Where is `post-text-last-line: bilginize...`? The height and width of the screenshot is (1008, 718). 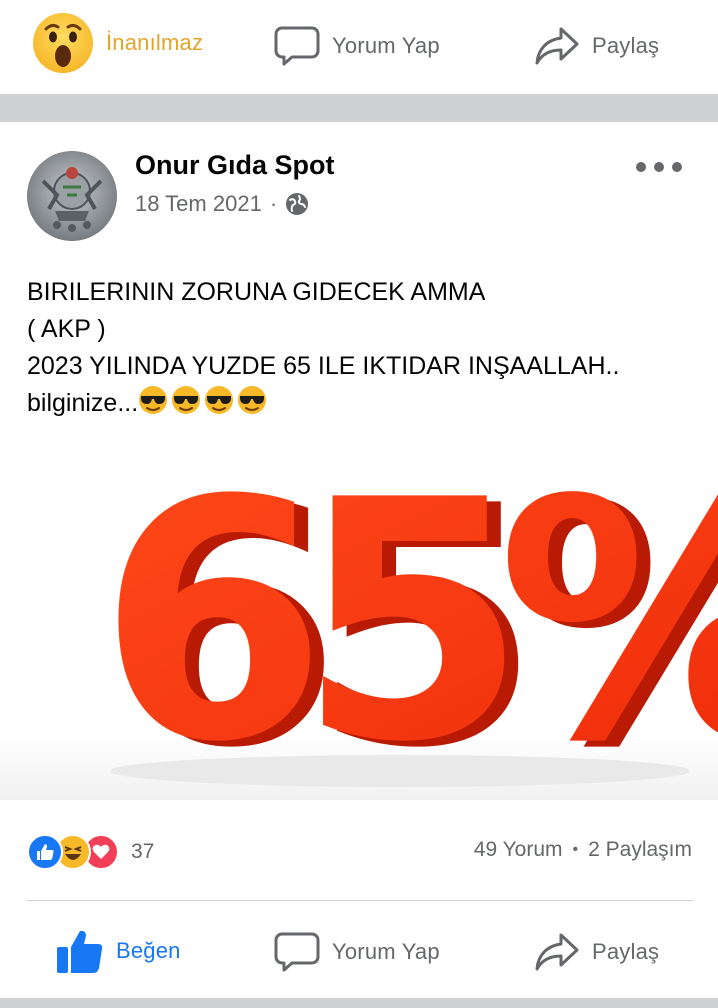
post-text-last-line: bilginize... is located at coordinates (367, 403).